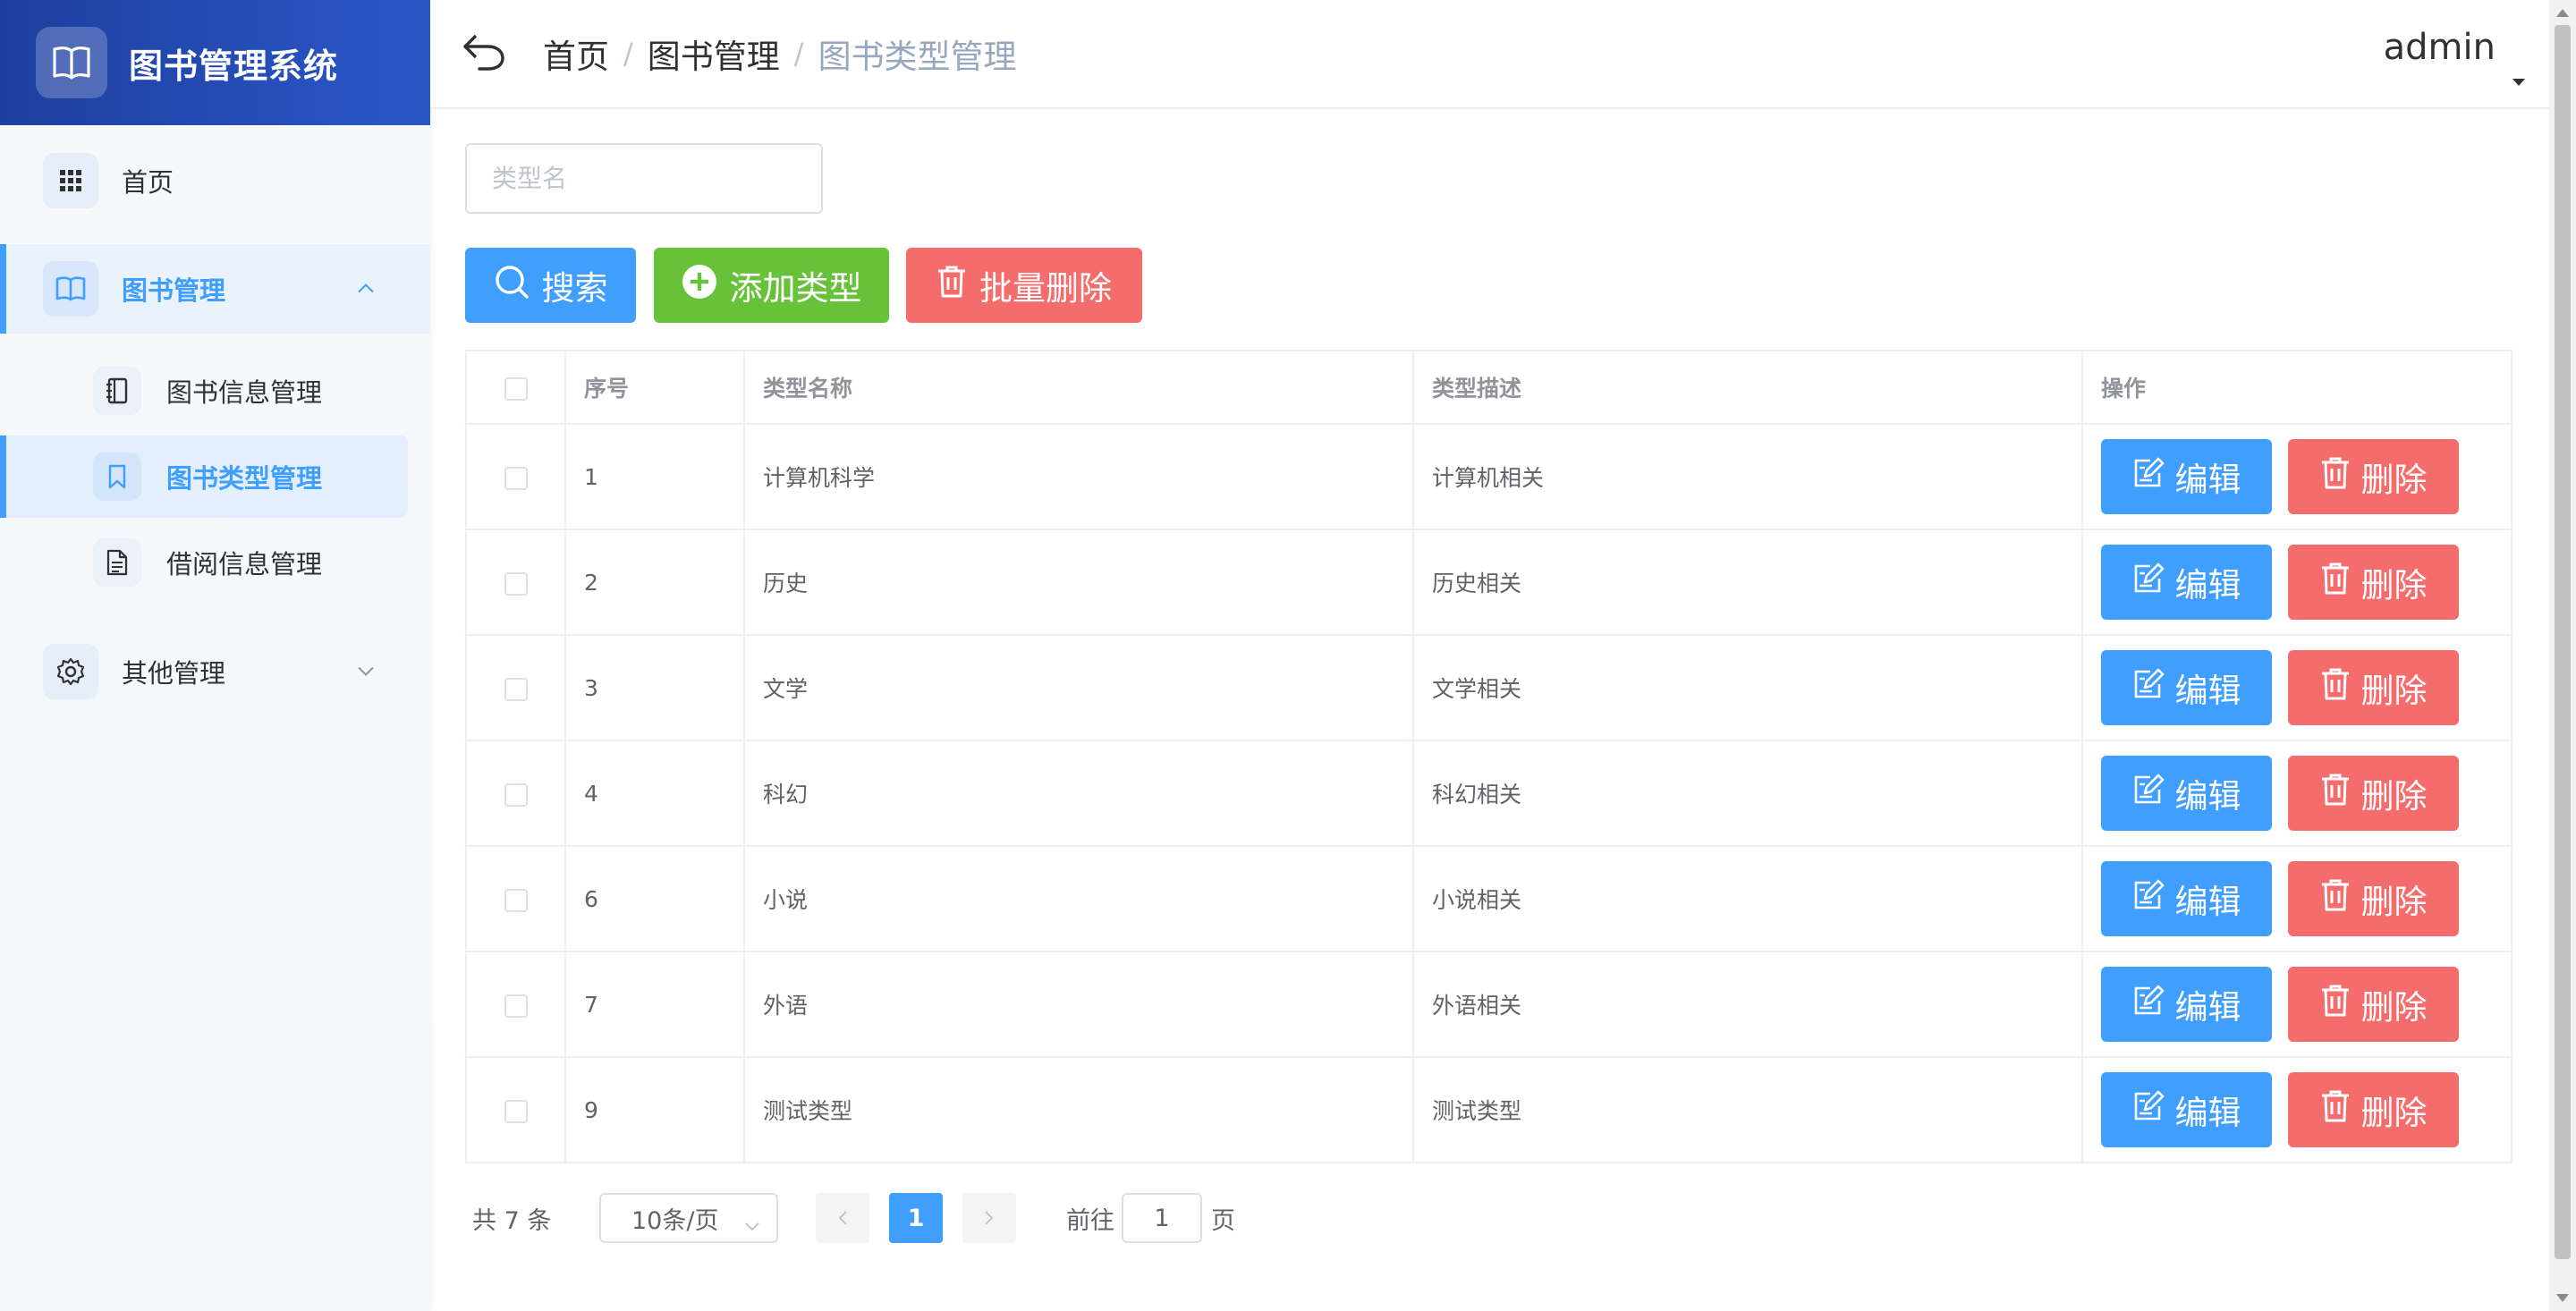 The image size is (2576, 1311). I want to click on cell-index: 9, so click(654, 1109).